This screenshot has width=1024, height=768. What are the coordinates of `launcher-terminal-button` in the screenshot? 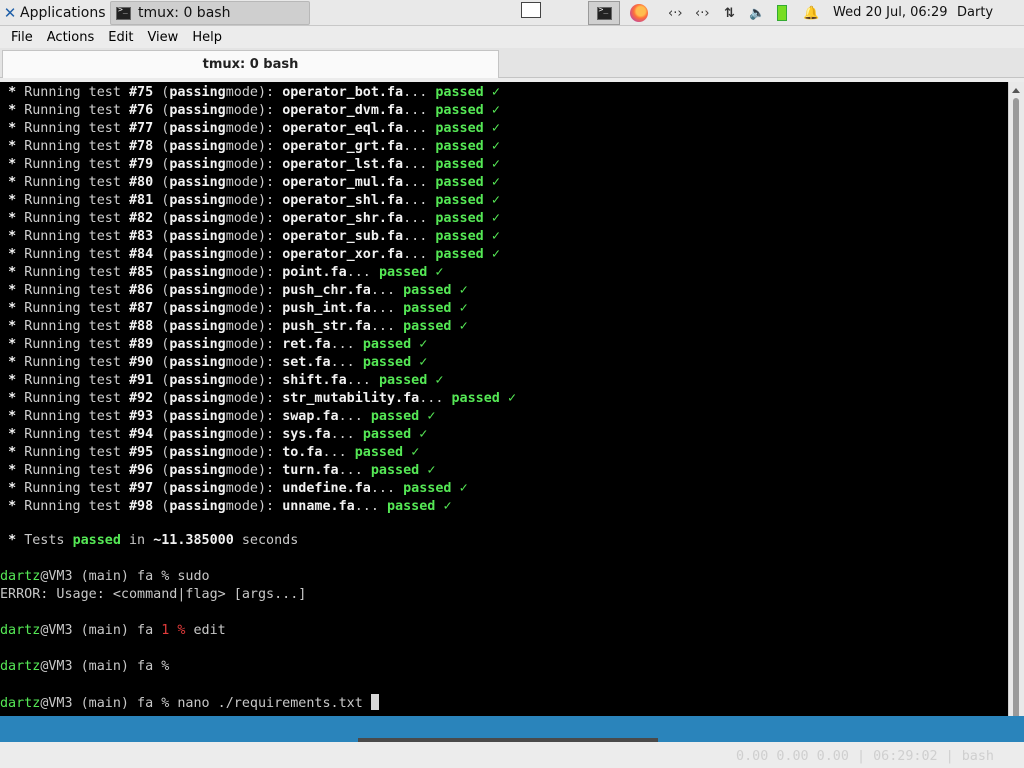 It's located at (604, 13).